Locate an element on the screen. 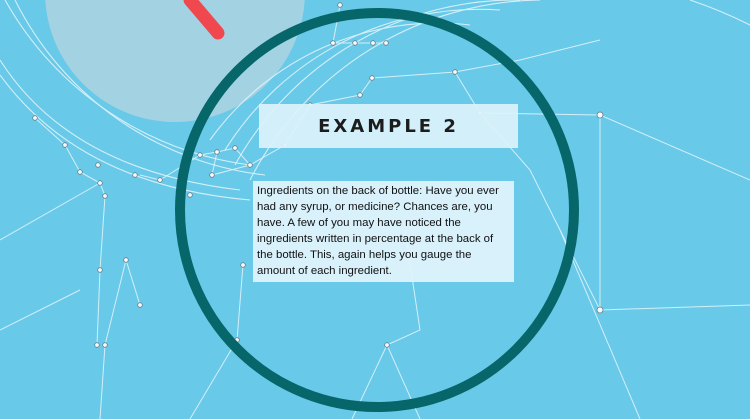 The width and height of the screenshot is (750, 419). title-banner: EXAMPLE 2 is located at coordinates (388, 126).